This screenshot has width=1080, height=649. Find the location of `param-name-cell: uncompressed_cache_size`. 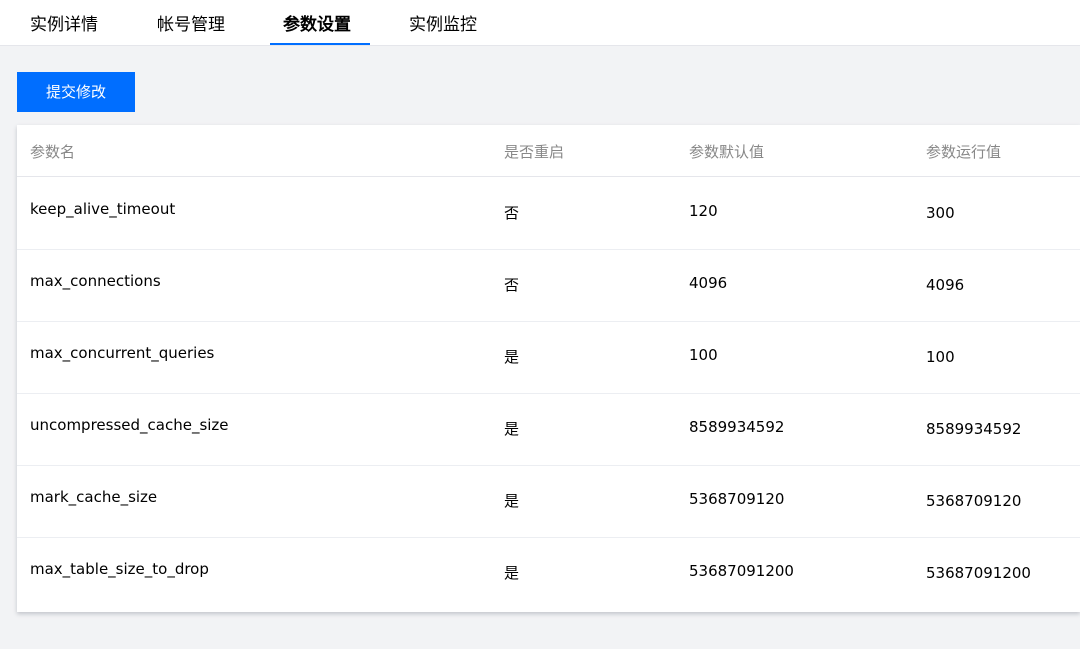

param-name-cell: uncompressed_cache_size is located at coordinates (129, 425).